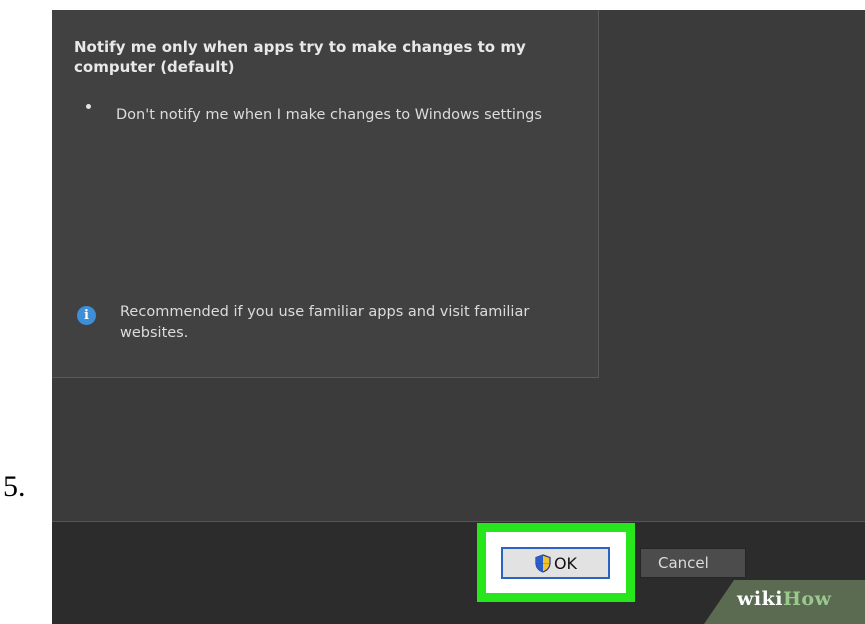  I want to click on info-icon: i, so click(86, 315).